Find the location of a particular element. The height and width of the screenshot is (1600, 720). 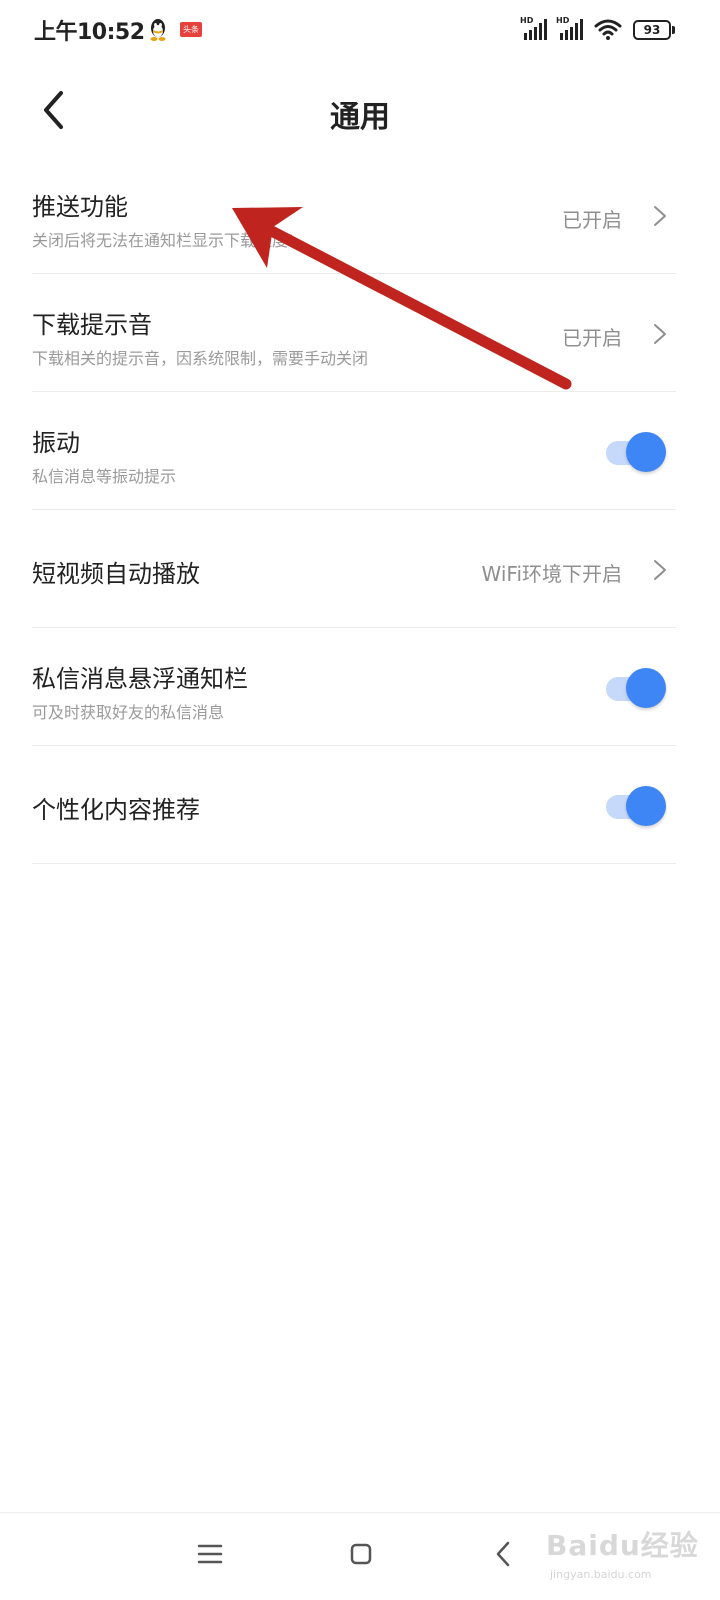

header: 通用 is located at coordinates (360, 110).